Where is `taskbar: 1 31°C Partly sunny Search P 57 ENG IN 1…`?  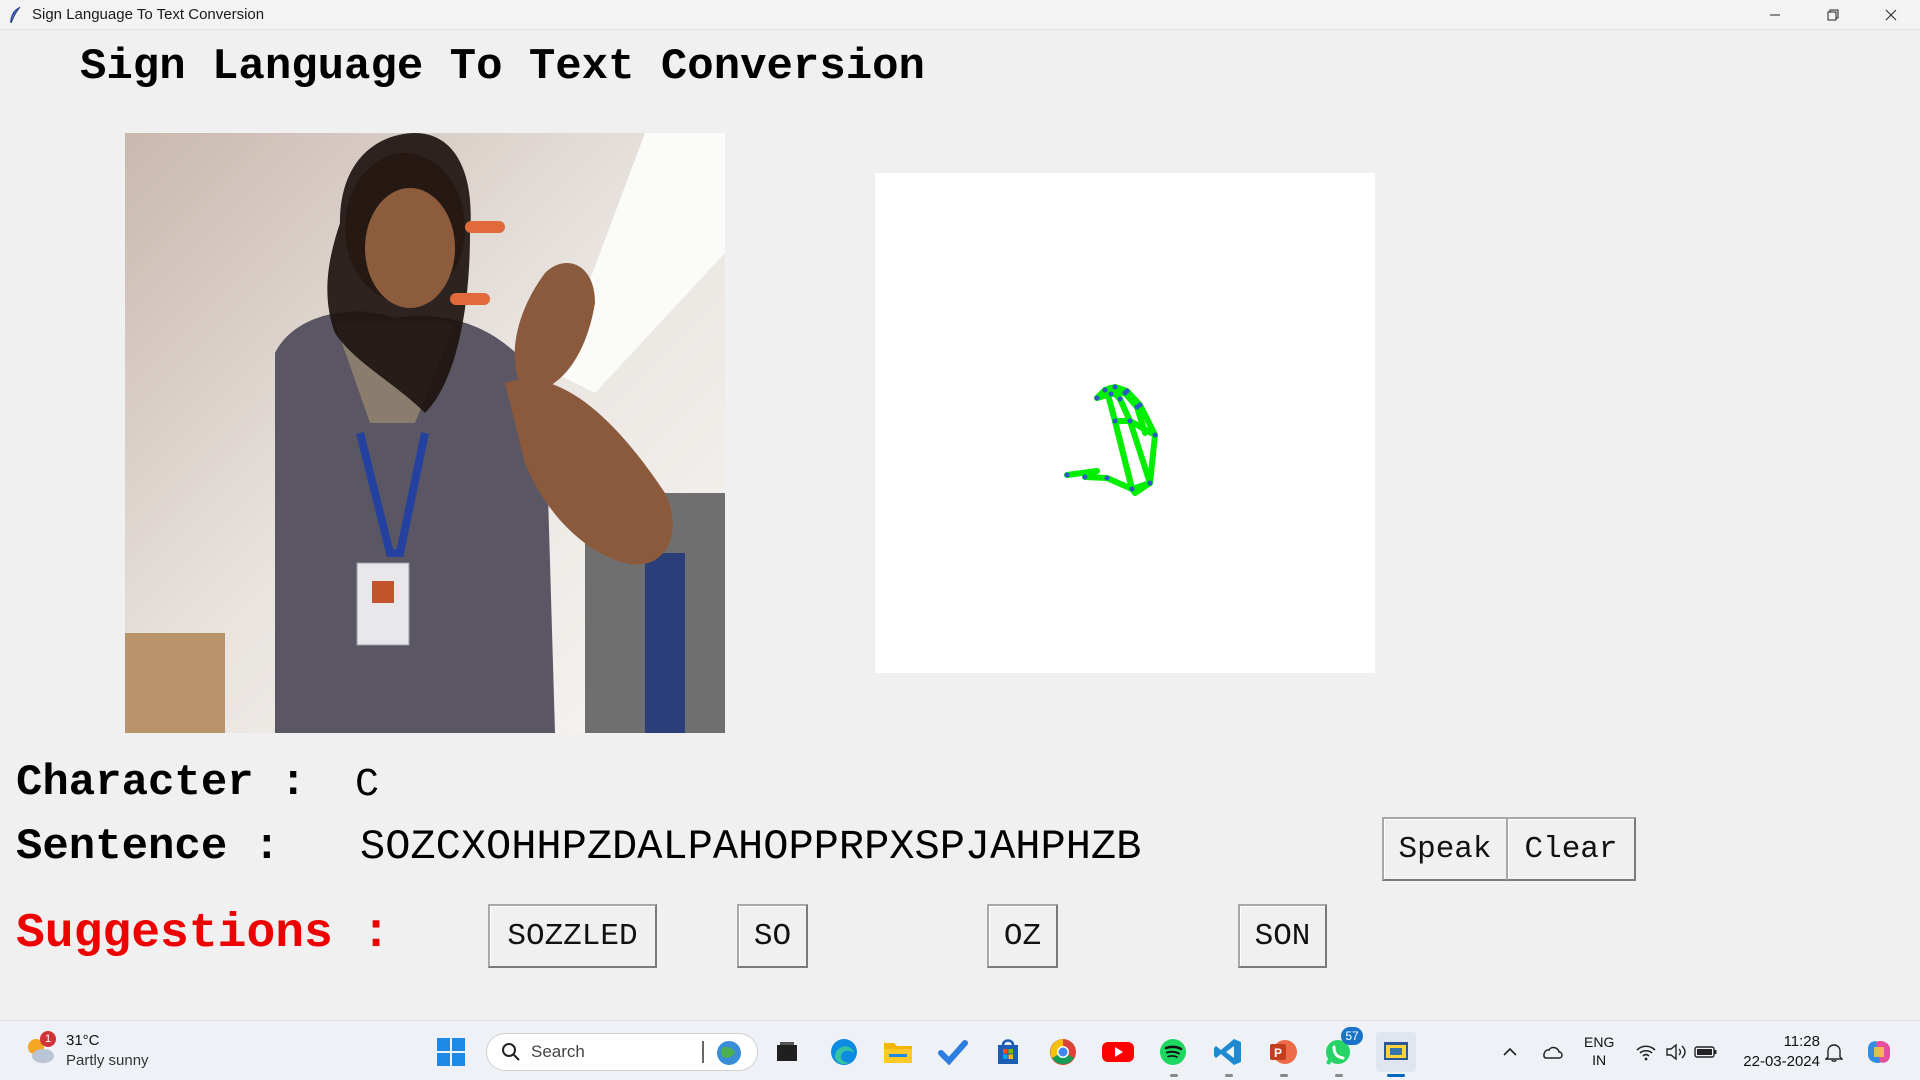 taskbar: 1 31°C Partly sunny Search P 57 ENG IN 1… is located at coordinates (960, 1050).